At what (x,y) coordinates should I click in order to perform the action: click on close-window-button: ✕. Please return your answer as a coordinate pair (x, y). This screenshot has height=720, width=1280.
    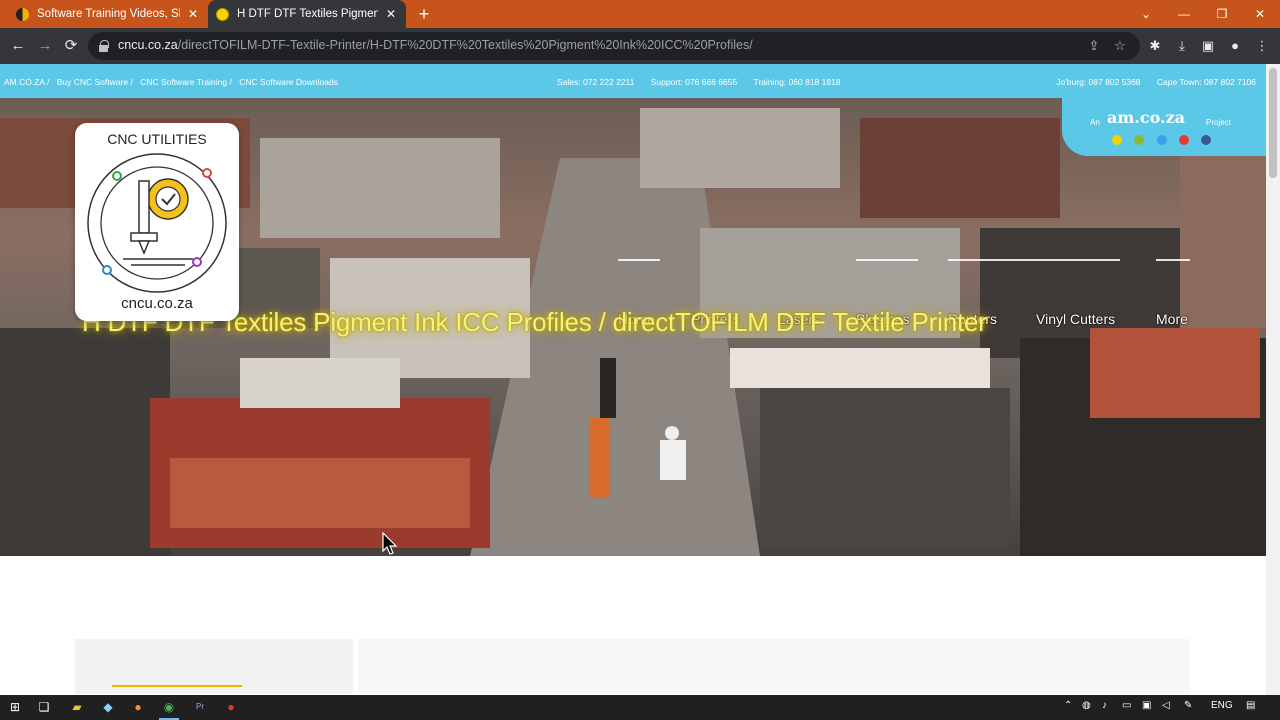
    Looking at the image, I should click on (1260, 14).